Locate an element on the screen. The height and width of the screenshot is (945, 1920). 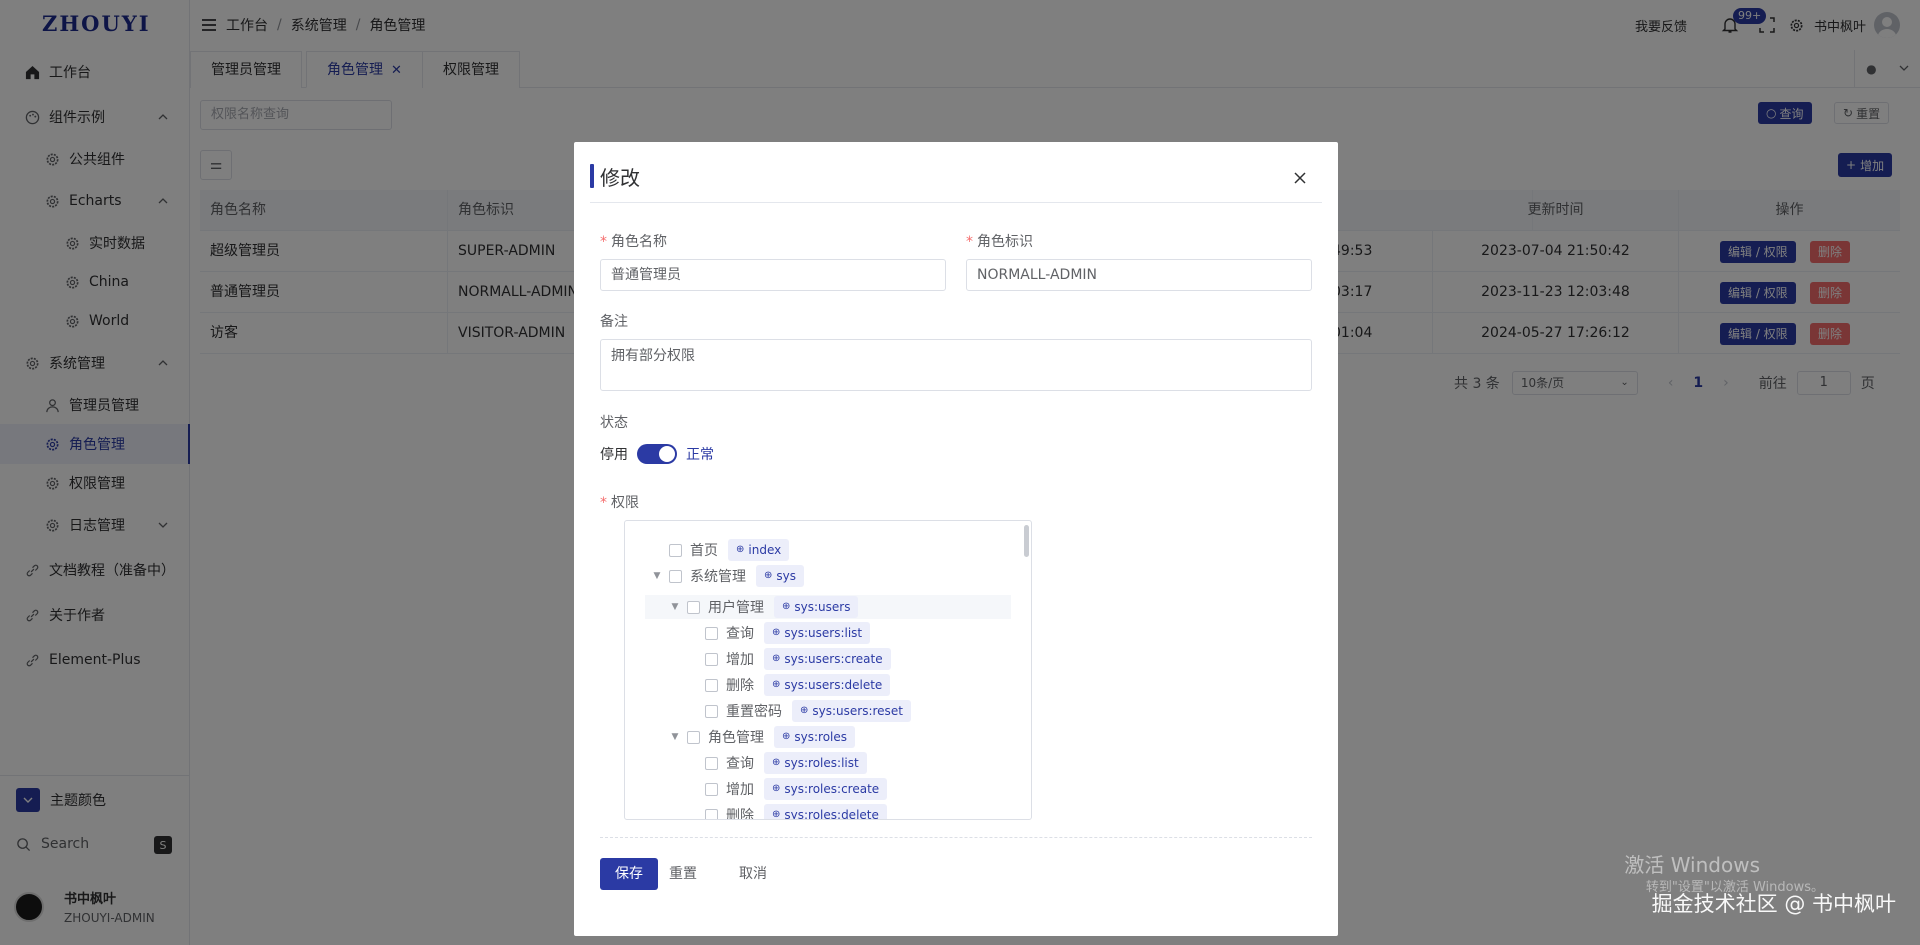
tree-node: 删除 ⊕ sys:users:delete is located at coordinates (789, 685).